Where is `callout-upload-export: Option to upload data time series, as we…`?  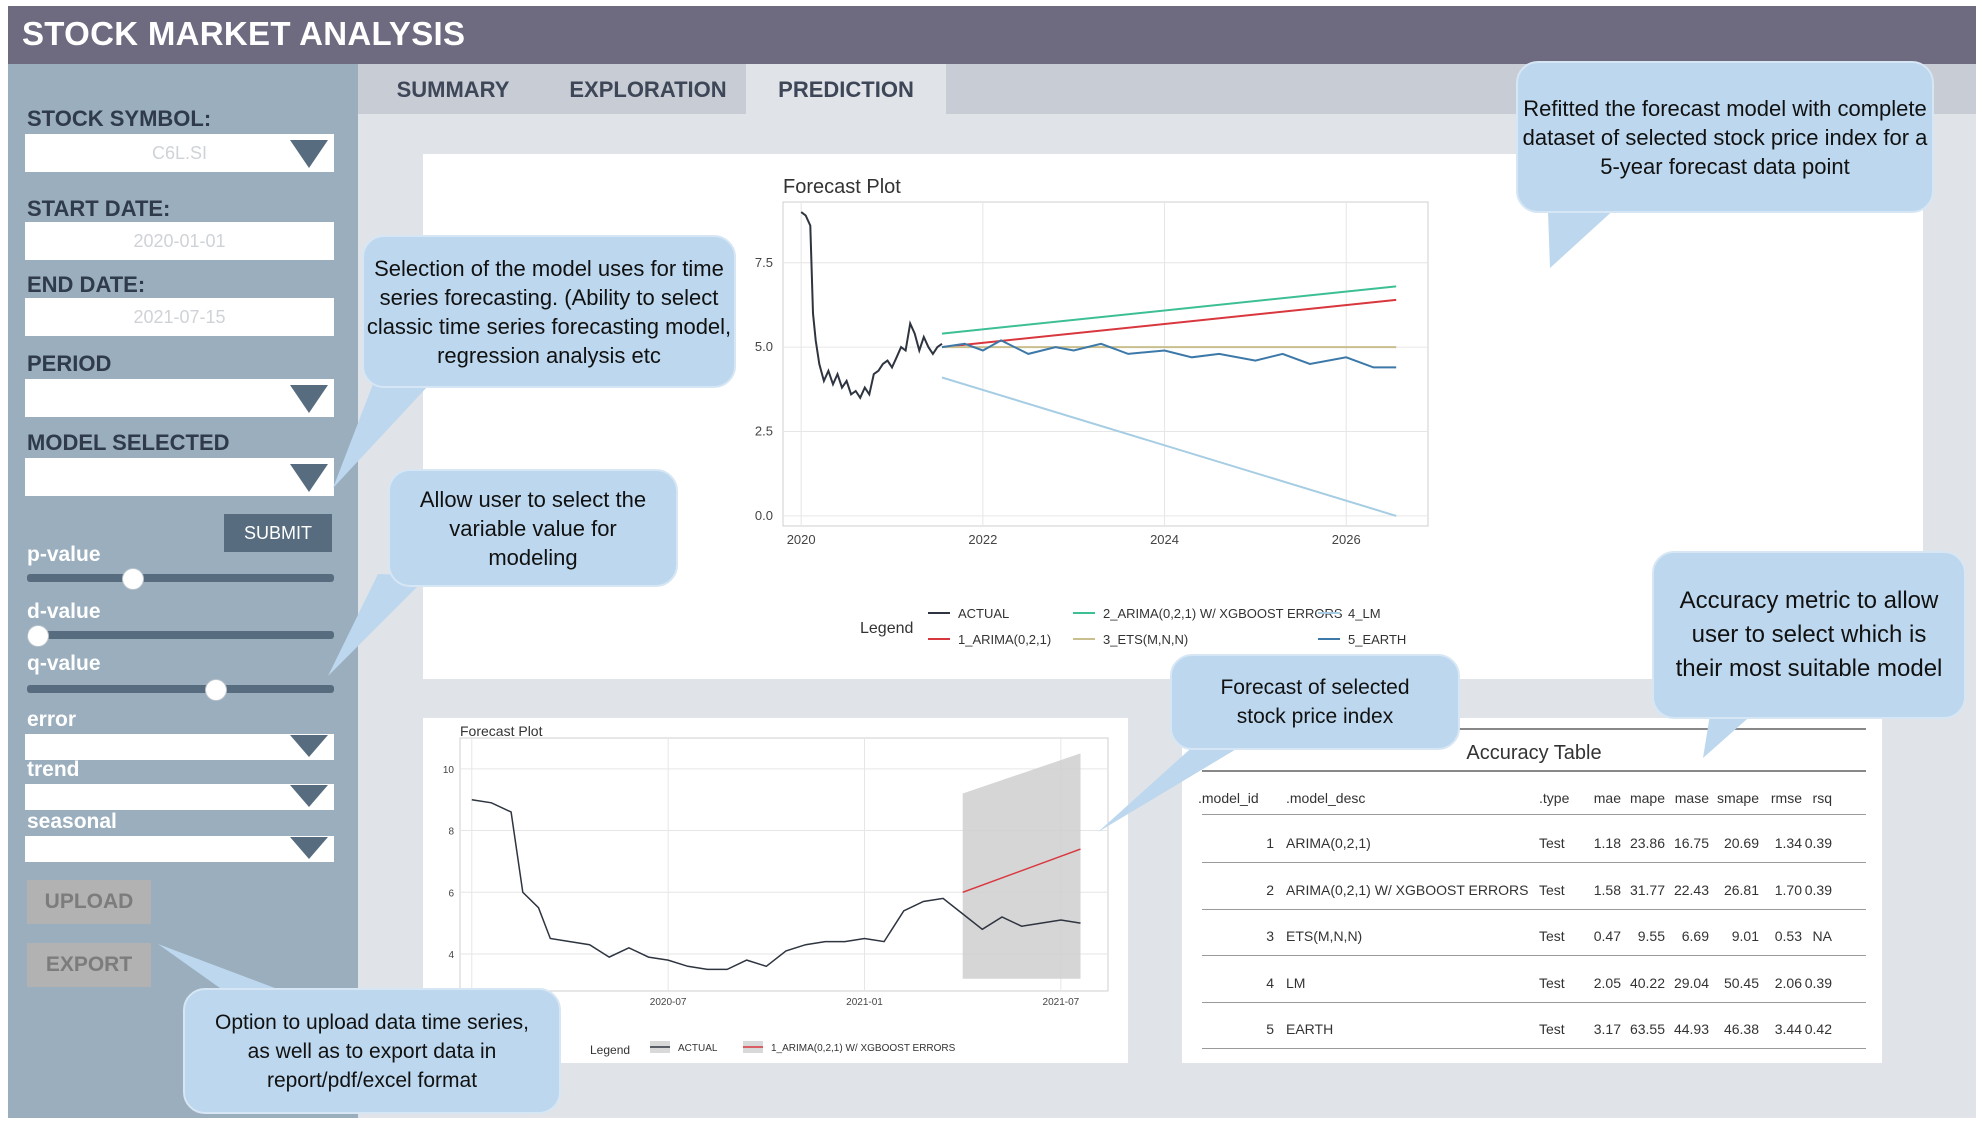 callout-upload-export: Option to upload data time series, as we… is located at coordinates (372, 1051).